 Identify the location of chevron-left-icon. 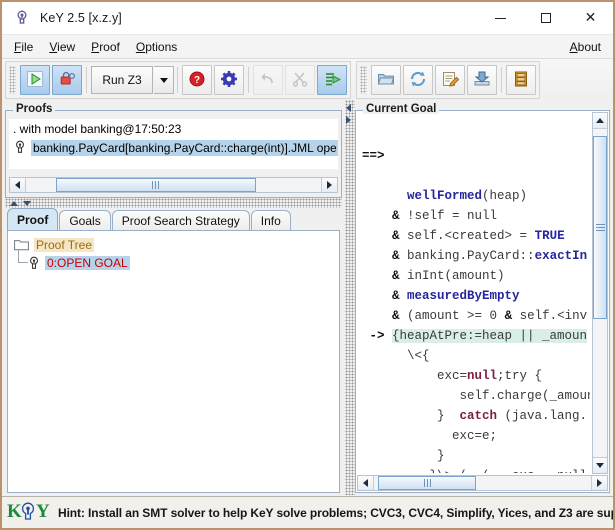
(17, 185).